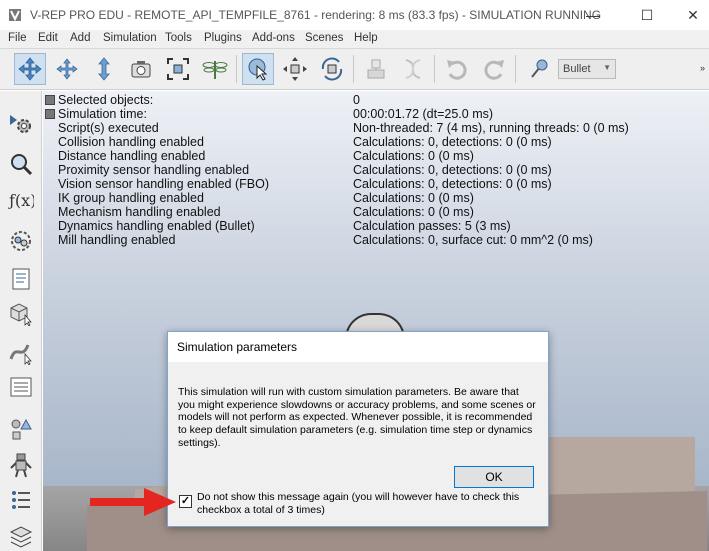  What do you see at coordinates (130, 38) in the screenshot?
I see `menu-simulation: Simulation` at bounding box center [130, 38].